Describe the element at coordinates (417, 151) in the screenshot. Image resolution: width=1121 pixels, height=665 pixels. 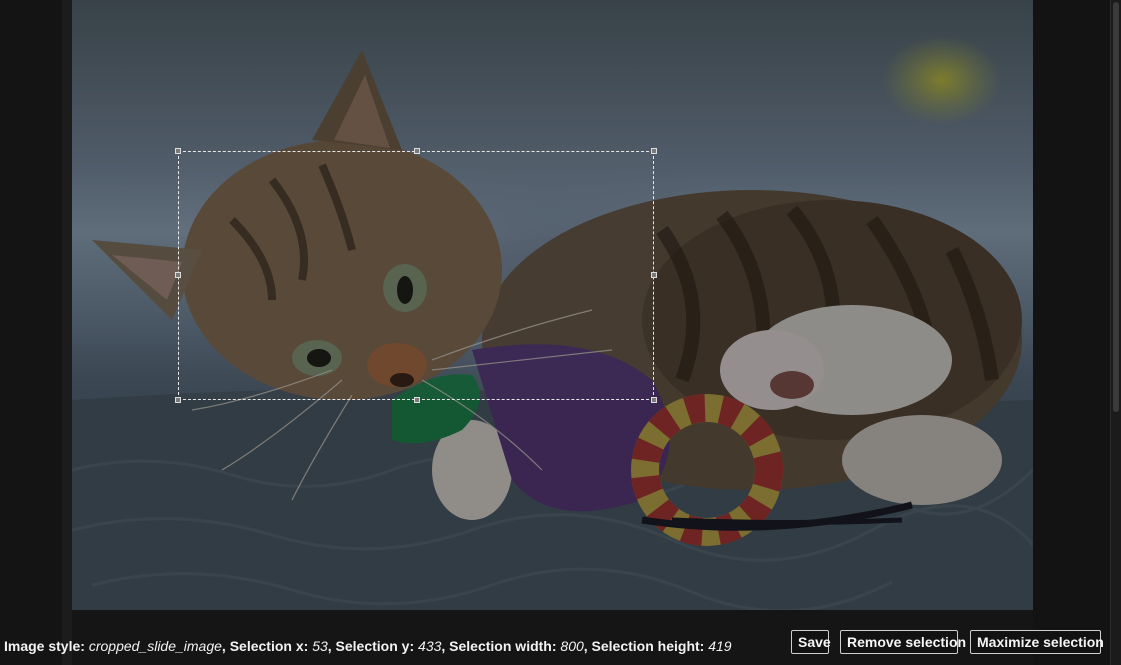
I see `resize-handle-n` at that location.